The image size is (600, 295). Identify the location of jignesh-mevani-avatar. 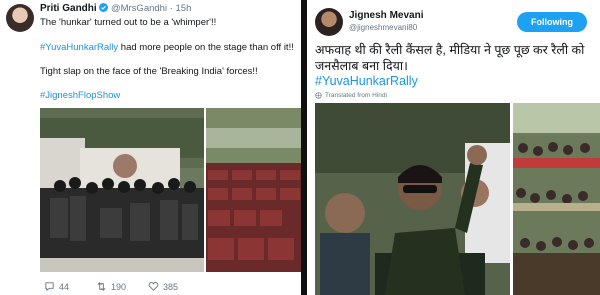
(329, 22).